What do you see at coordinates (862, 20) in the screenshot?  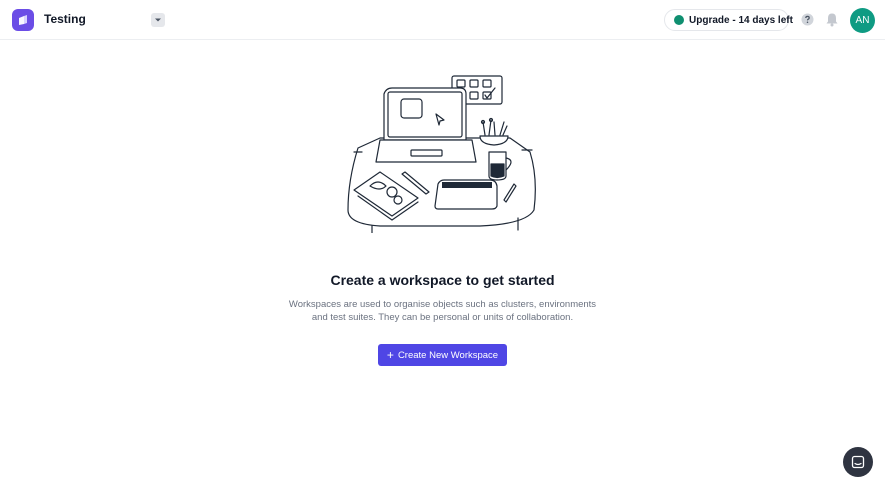 I see `avatar: AN` at bounding box center [862, 20].